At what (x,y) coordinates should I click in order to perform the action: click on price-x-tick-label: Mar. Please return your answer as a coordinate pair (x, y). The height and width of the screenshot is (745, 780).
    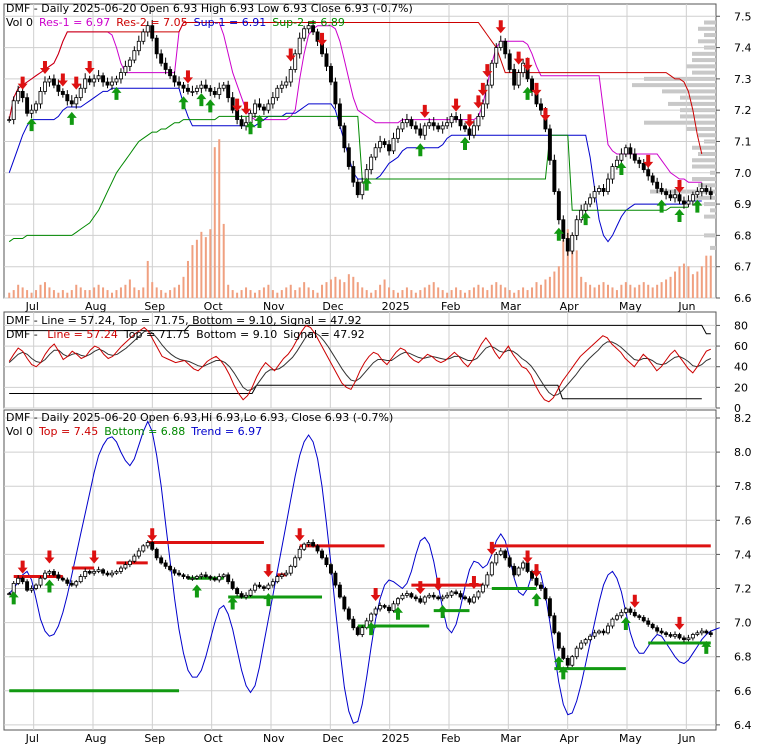
    Looking at the image, I should click on (510, 306).